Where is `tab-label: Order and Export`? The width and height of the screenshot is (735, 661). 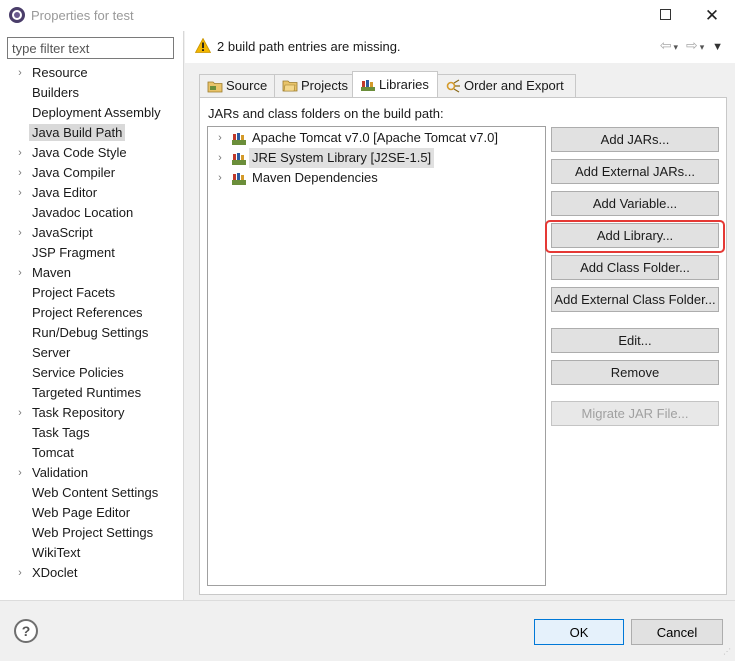
tab-label: Order and Export is located at coordinates (514, 85).